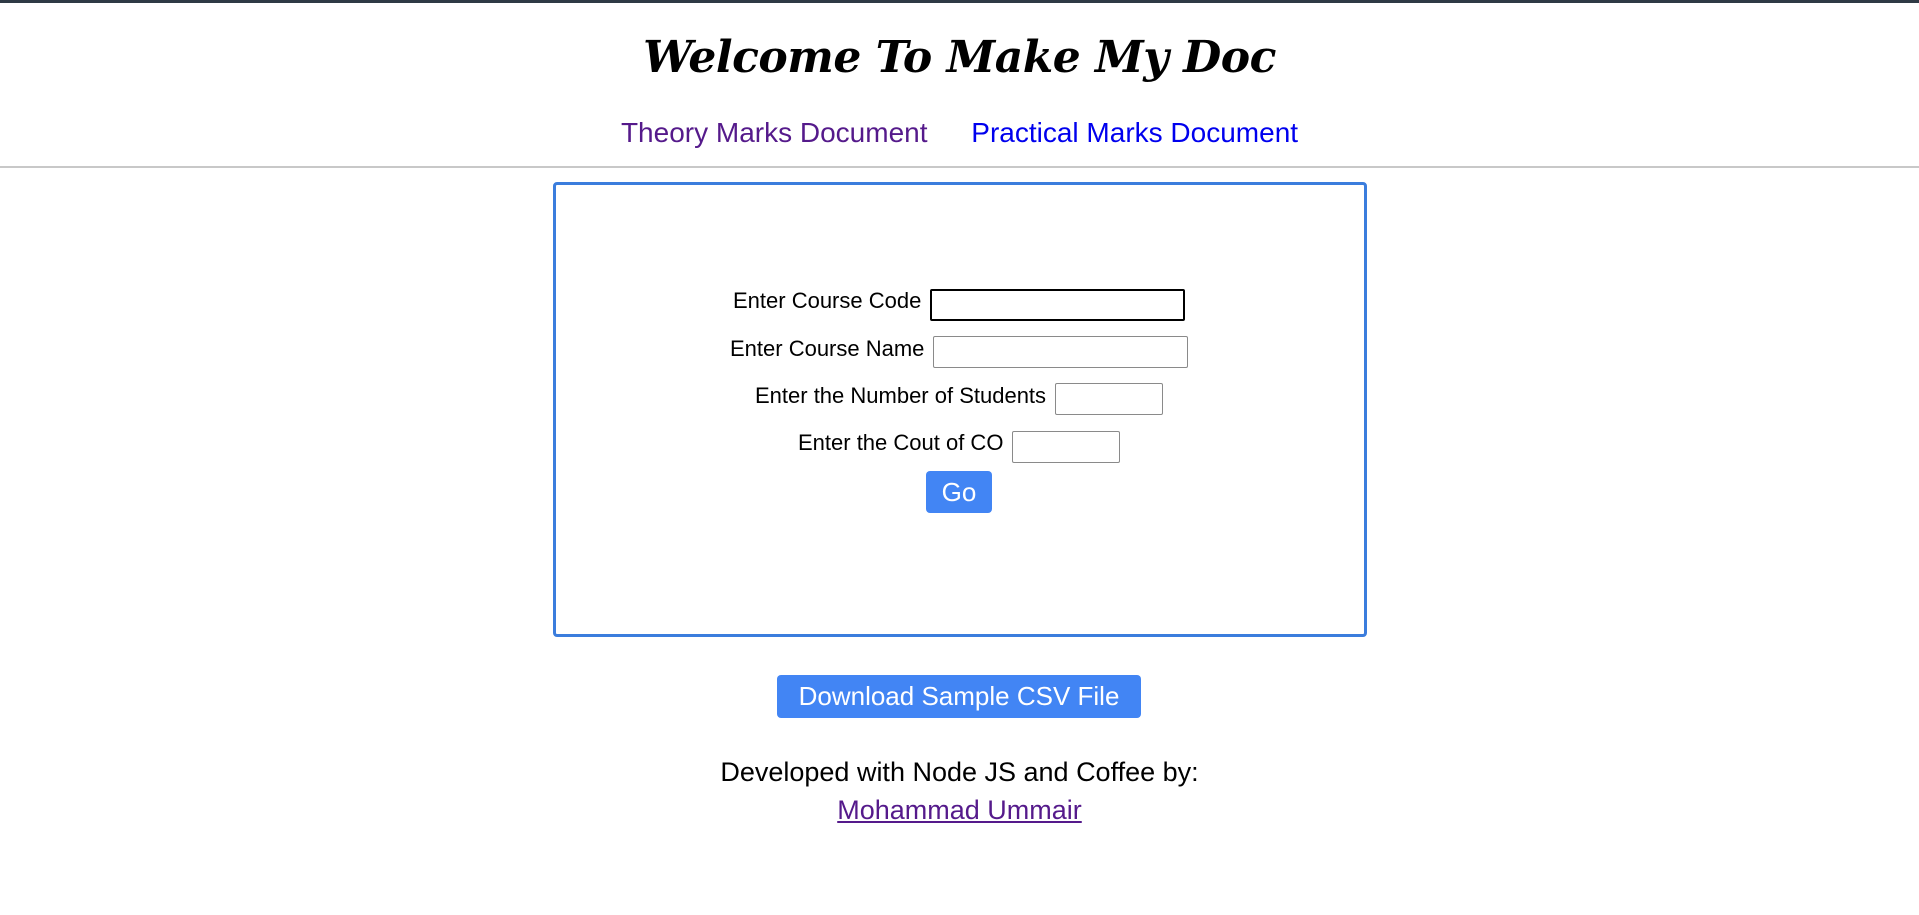  I want to click on course-name-label: Enter Course Name, so click(827, 348).